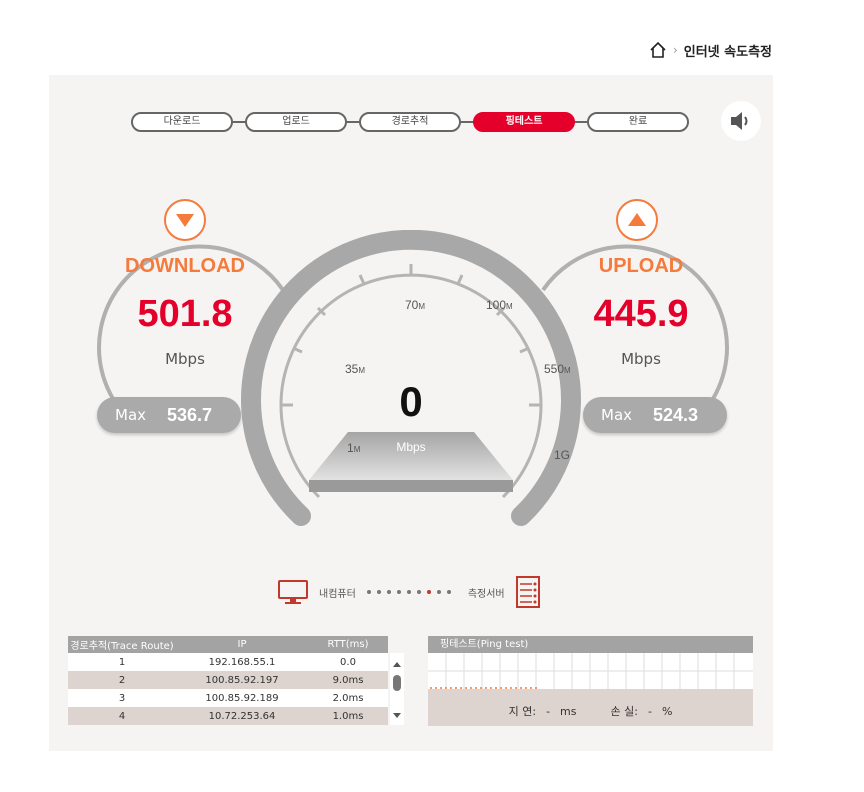  I want to click on scroll-up-icon, so click(397, 664).